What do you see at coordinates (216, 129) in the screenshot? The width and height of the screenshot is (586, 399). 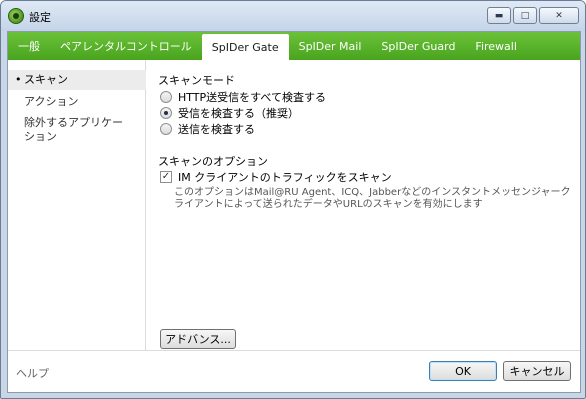 I see `radio-label: 送信を検査する` at bounding box center [216, 129].